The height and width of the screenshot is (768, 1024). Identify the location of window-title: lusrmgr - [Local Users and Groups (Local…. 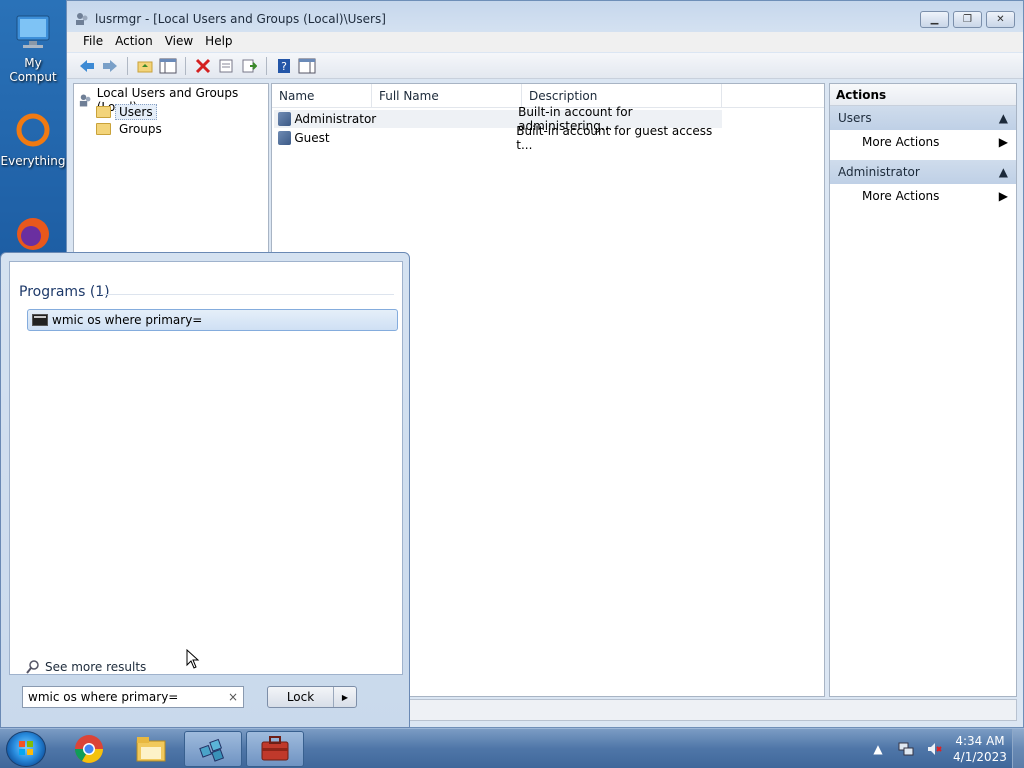
(240, 19).